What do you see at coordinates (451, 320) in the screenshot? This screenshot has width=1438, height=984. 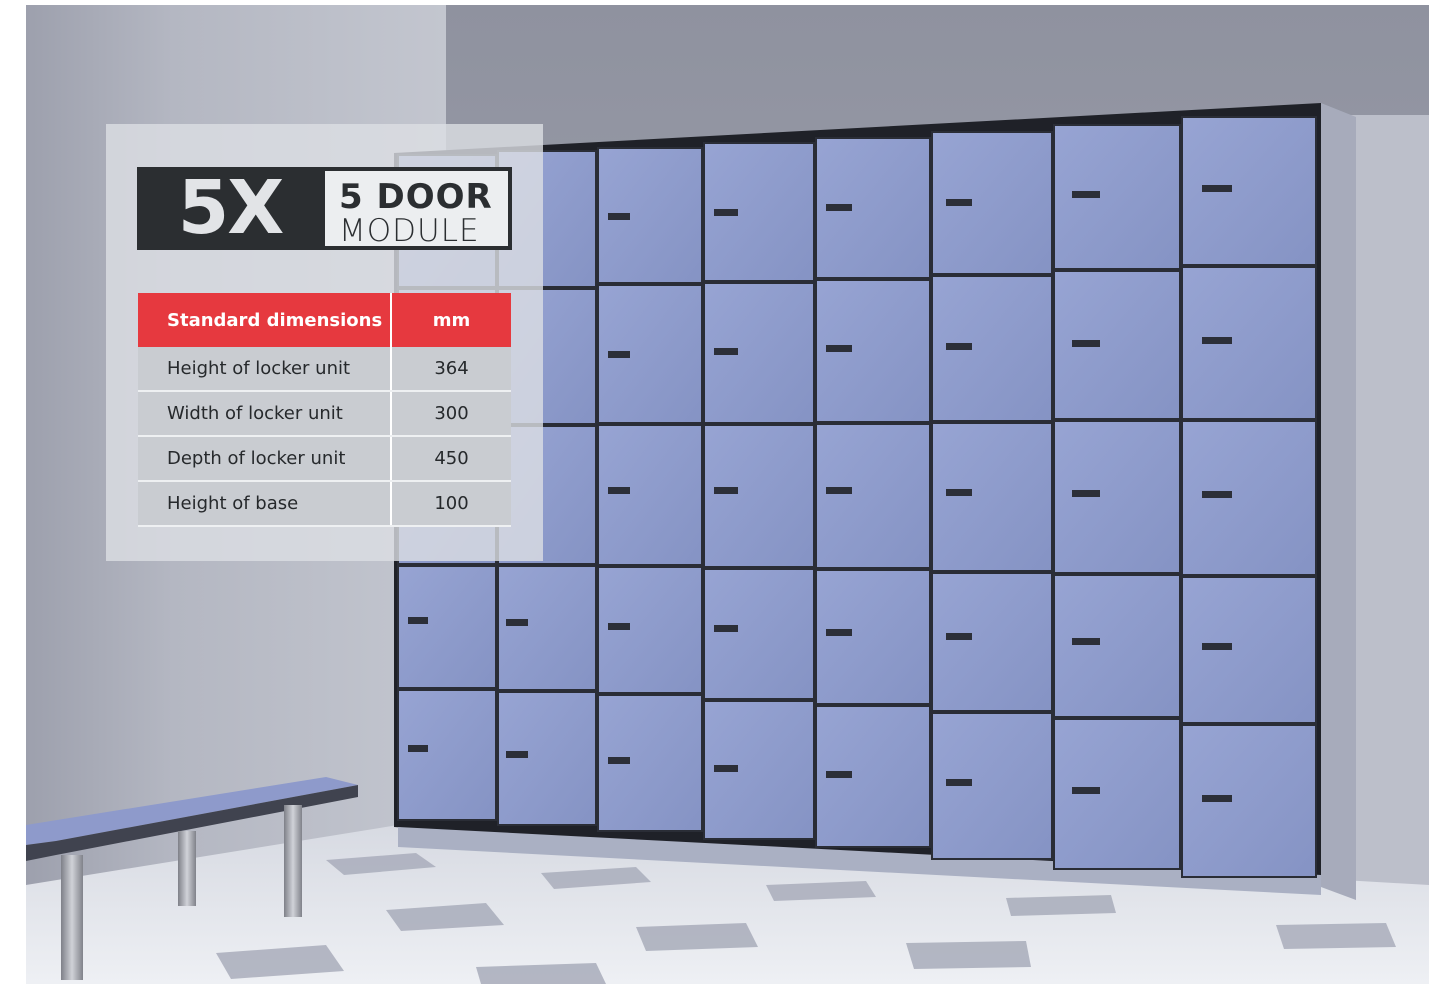 I see `header-unit: mm` at bounding box center [451, 320].